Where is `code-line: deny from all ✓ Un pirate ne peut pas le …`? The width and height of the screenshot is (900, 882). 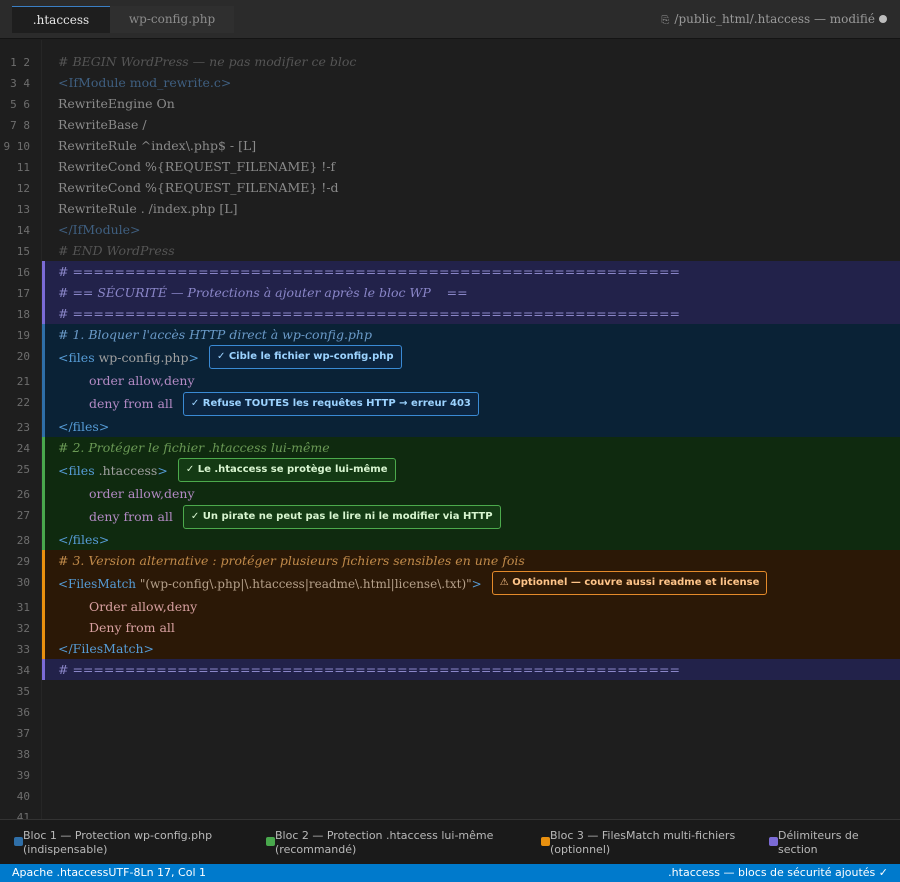 code-line: deny from all ✓ Un pirate ne peut pas le … is located at coordinates (471, 516).